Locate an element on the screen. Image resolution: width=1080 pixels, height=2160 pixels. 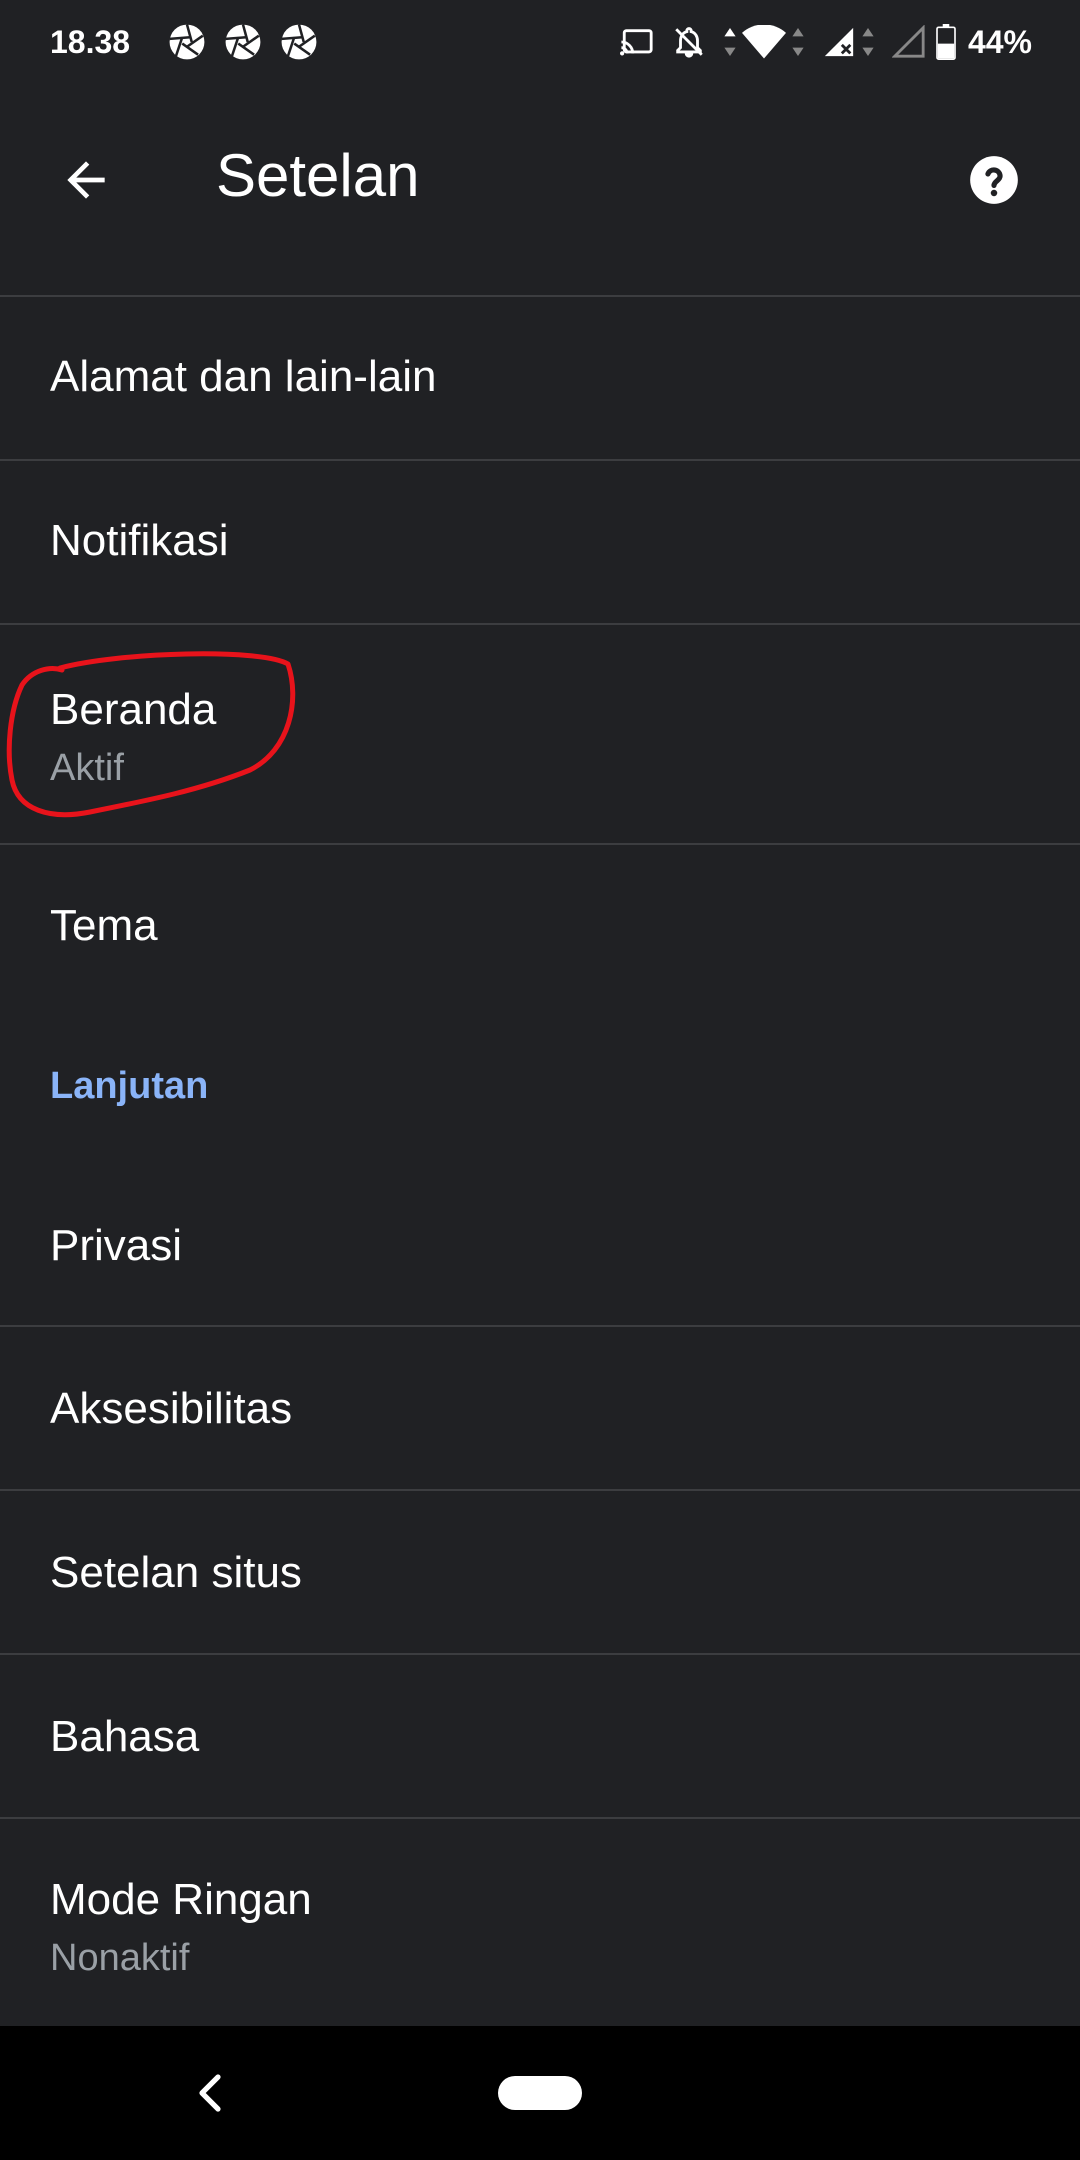
help-button is located at coordinates (994, 180).